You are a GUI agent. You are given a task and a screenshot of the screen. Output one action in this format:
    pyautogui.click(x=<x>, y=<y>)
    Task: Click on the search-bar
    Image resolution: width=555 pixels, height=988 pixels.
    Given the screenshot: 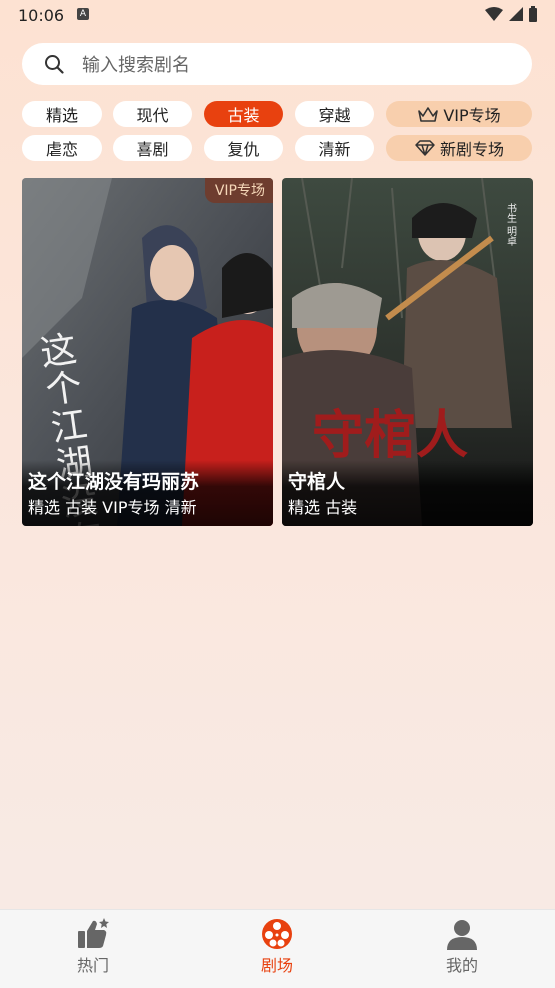 What is the action you would take?
    pyautogui.click(x=277, y=65)
    